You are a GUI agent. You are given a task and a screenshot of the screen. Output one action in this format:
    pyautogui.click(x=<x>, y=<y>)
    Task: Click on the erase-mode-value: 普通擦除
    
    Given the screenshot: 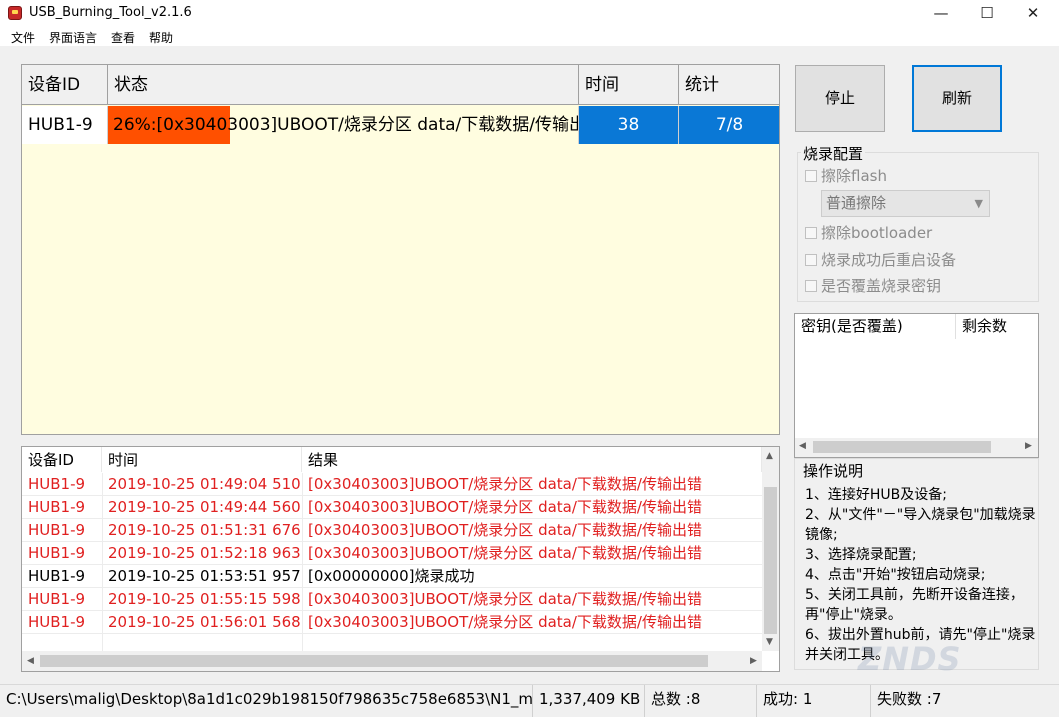 What is the action you would take?
    pyautogui.click(x=856, y=203)
    